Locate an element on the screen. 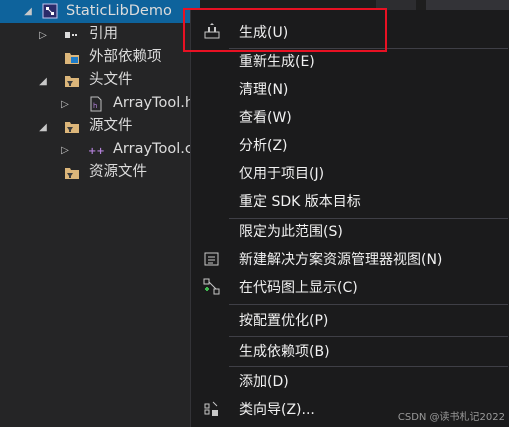  menu-item-label: 限定为此范围(S) is located at coordinates (291, 232).